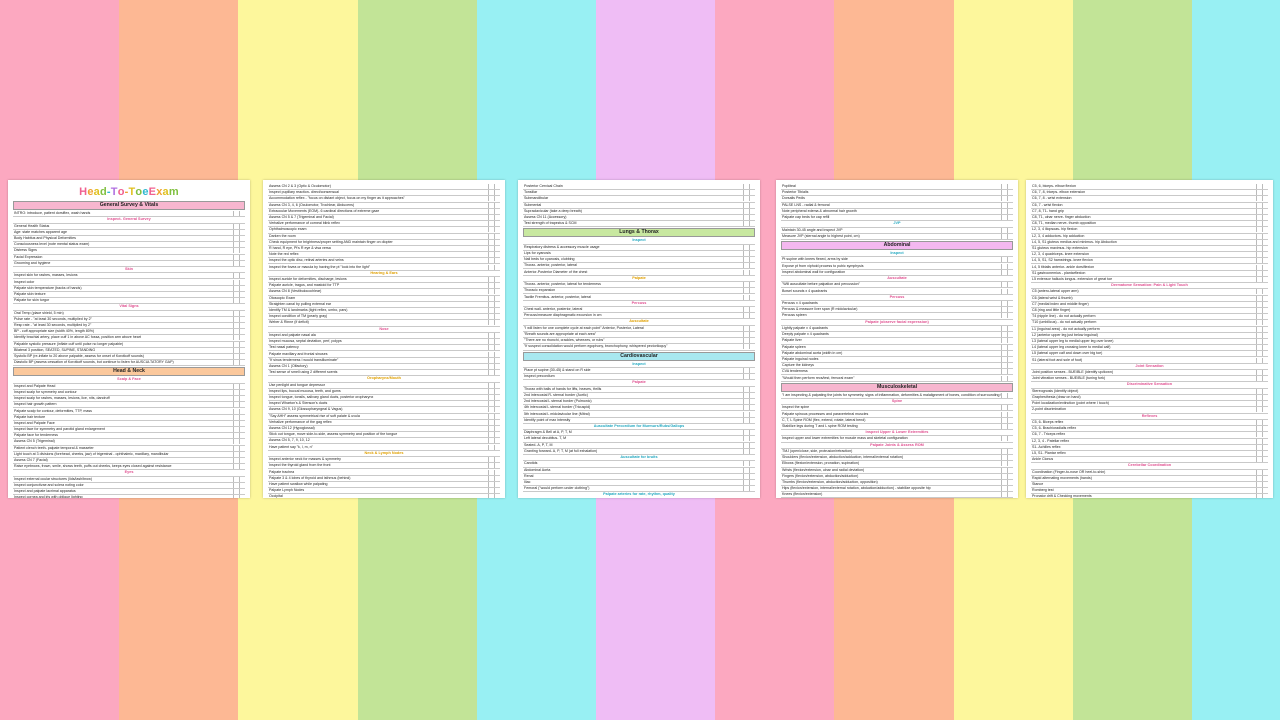 This screenshot has width=1280, height=720. I want to click on checklist-item-text: Assess CN 11 (Accessory), so click(545, 217).